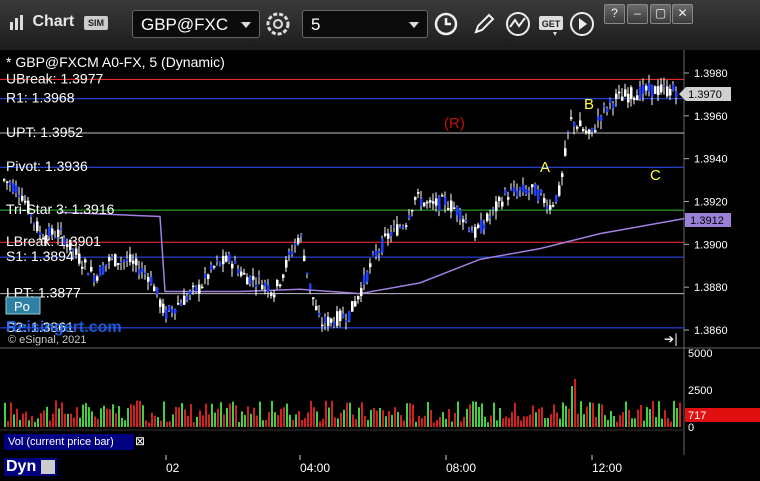 The width and height of the screenshot is (760, 481). Describe the element at coordinates (30, 467) in the screenshot. I see `dynamic-label: Dyn` at that location.